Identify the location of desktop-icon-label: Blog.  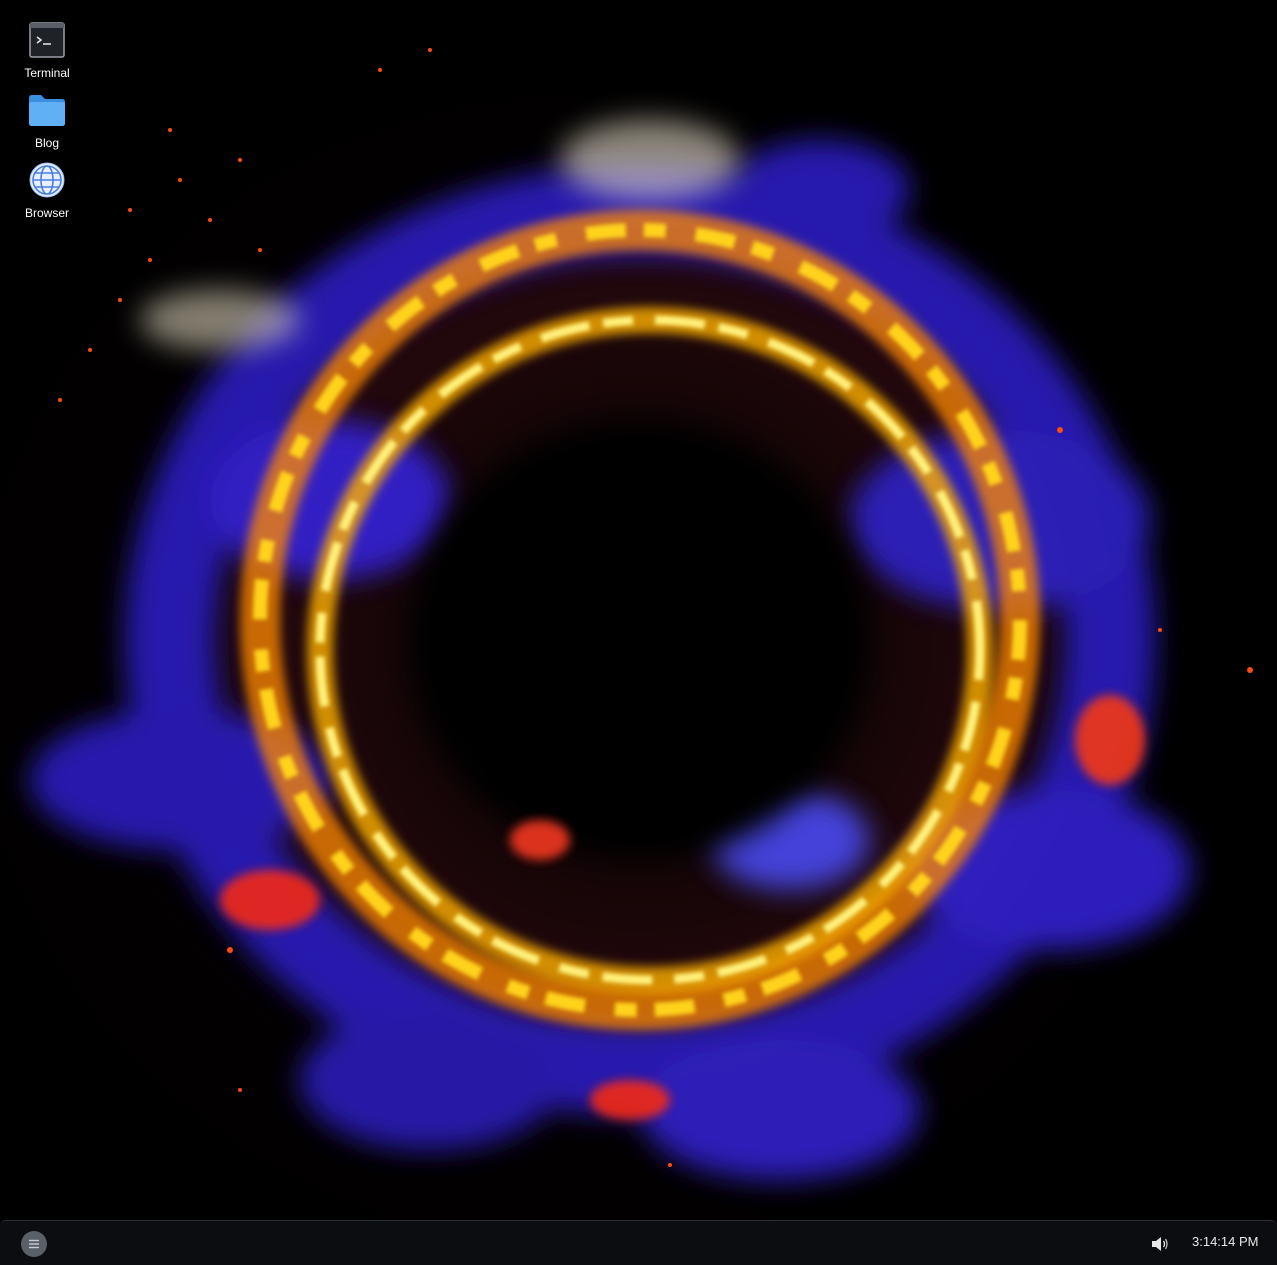
(47, 143).